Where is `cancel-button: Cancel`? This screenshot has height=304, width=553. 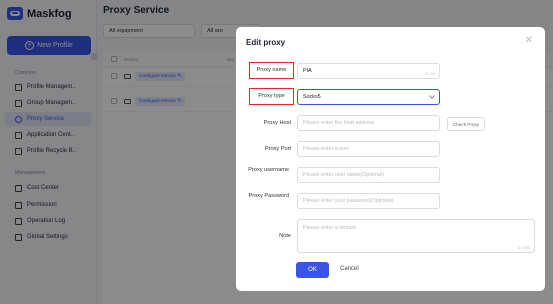
cancel-button: Cancel is located at coordinates (349, 269).